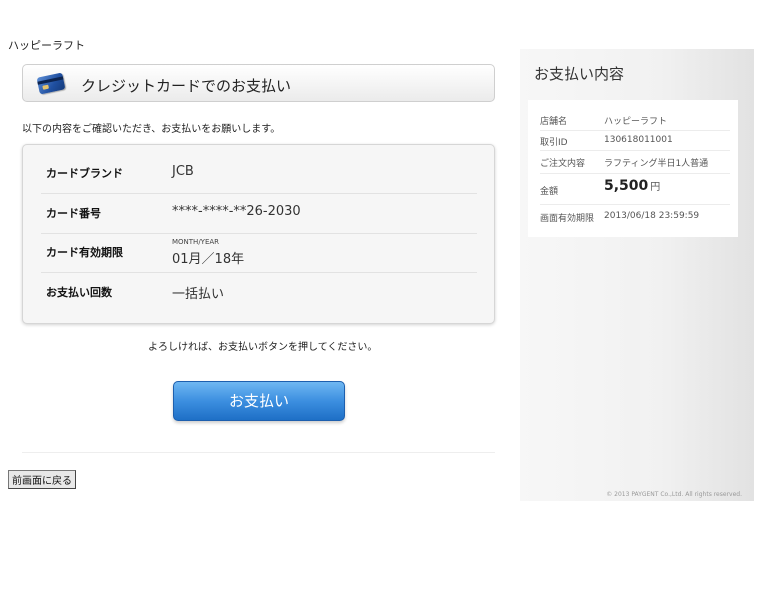 The image size is (768, 600). Describe the element at coordinates (258, 452) in the screenshot. I see `divider` at that location.